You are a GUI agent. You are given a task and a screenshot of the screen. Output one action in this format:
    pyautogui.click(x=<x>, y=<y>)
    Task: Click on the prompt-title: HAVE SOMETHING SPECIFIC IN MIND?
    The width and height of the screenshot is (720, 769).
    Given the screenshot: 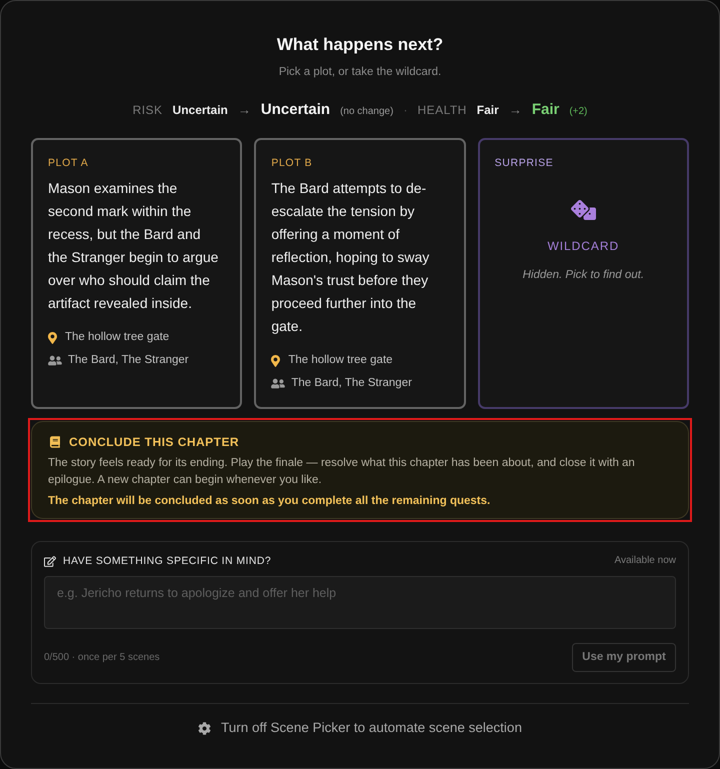 What is the action you would take?
    pyautogui.click(x=167, y=561)
    